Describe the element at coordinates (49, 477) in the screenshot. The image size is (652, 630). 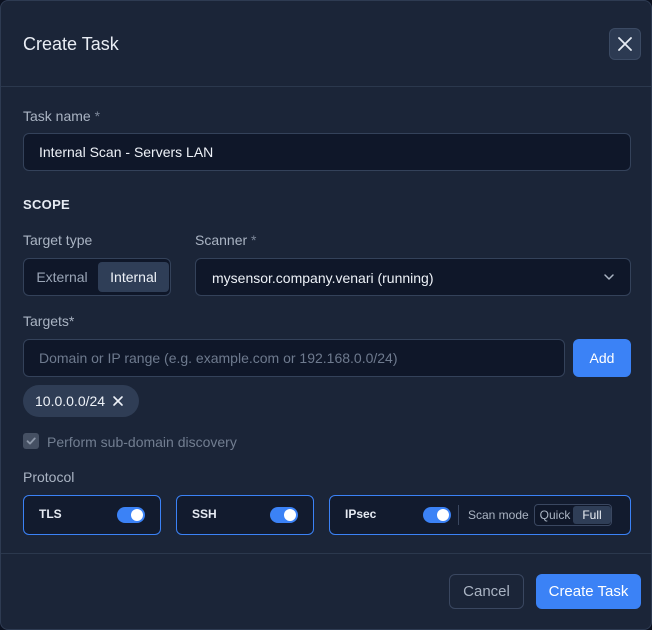
I see `protocol-label: Protocol` at that location.